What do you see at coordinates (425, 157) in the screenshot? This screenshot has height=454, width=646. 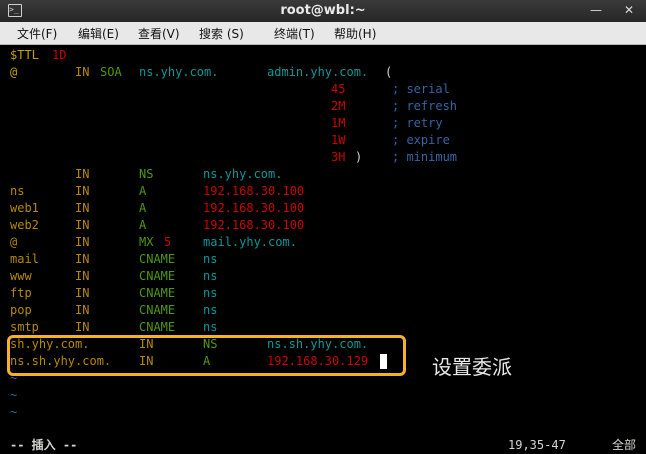 I see `soa-field-comment: ; minimum` at bounding box center [425, 157].